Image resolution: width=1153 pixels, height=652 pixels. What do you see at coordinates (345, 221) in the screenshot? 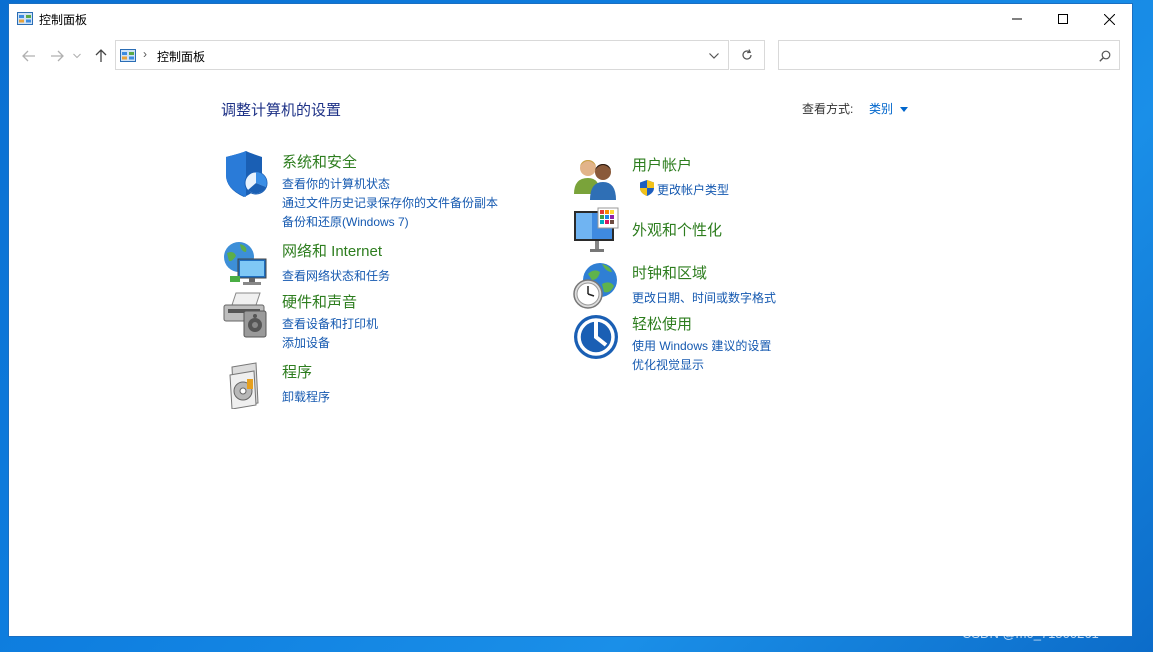
I see `link-backup-restore: 备份和还原(Windows 7)` at bounding box center [345, 221].